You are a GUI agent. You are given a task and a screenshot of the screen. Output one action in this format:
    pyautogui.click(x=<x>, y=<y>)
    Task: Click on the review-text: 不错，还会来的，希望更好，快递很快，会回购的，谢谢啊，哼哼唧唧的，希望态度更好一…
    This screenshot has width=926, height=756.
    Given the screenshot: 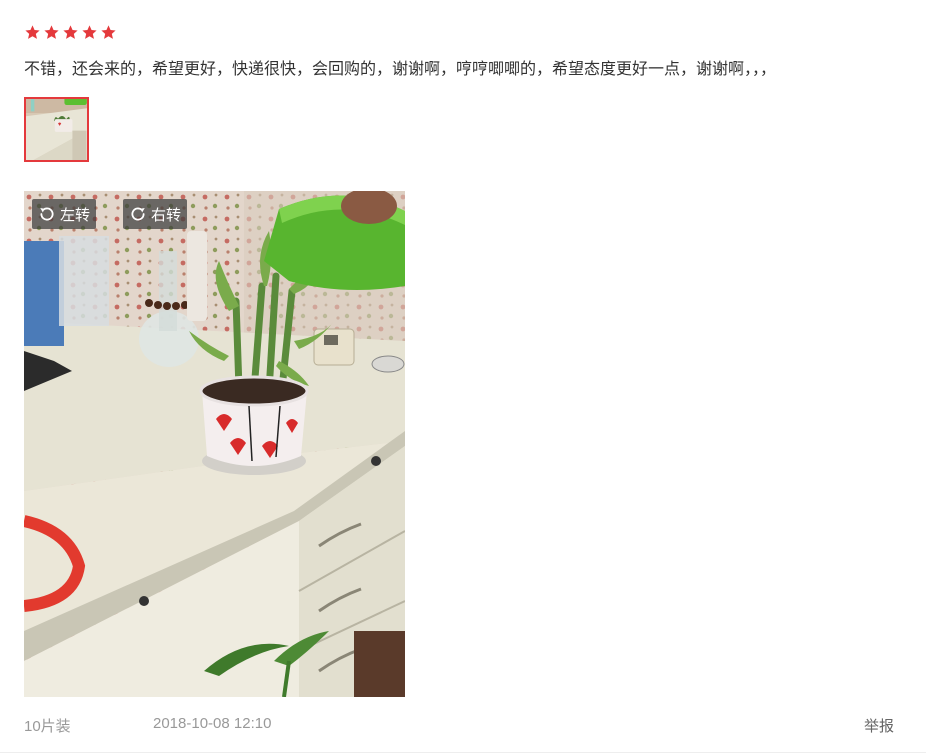 What is the action you would take?
    pyautogui.click(x=400, y=69)
    